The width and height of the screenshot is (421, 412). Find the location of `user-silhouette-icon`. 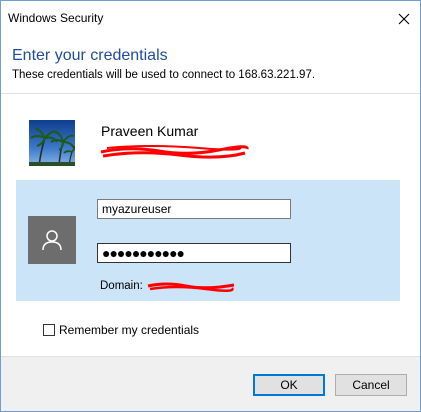

user-silhouette-icon is located at coordinates (52, 240).